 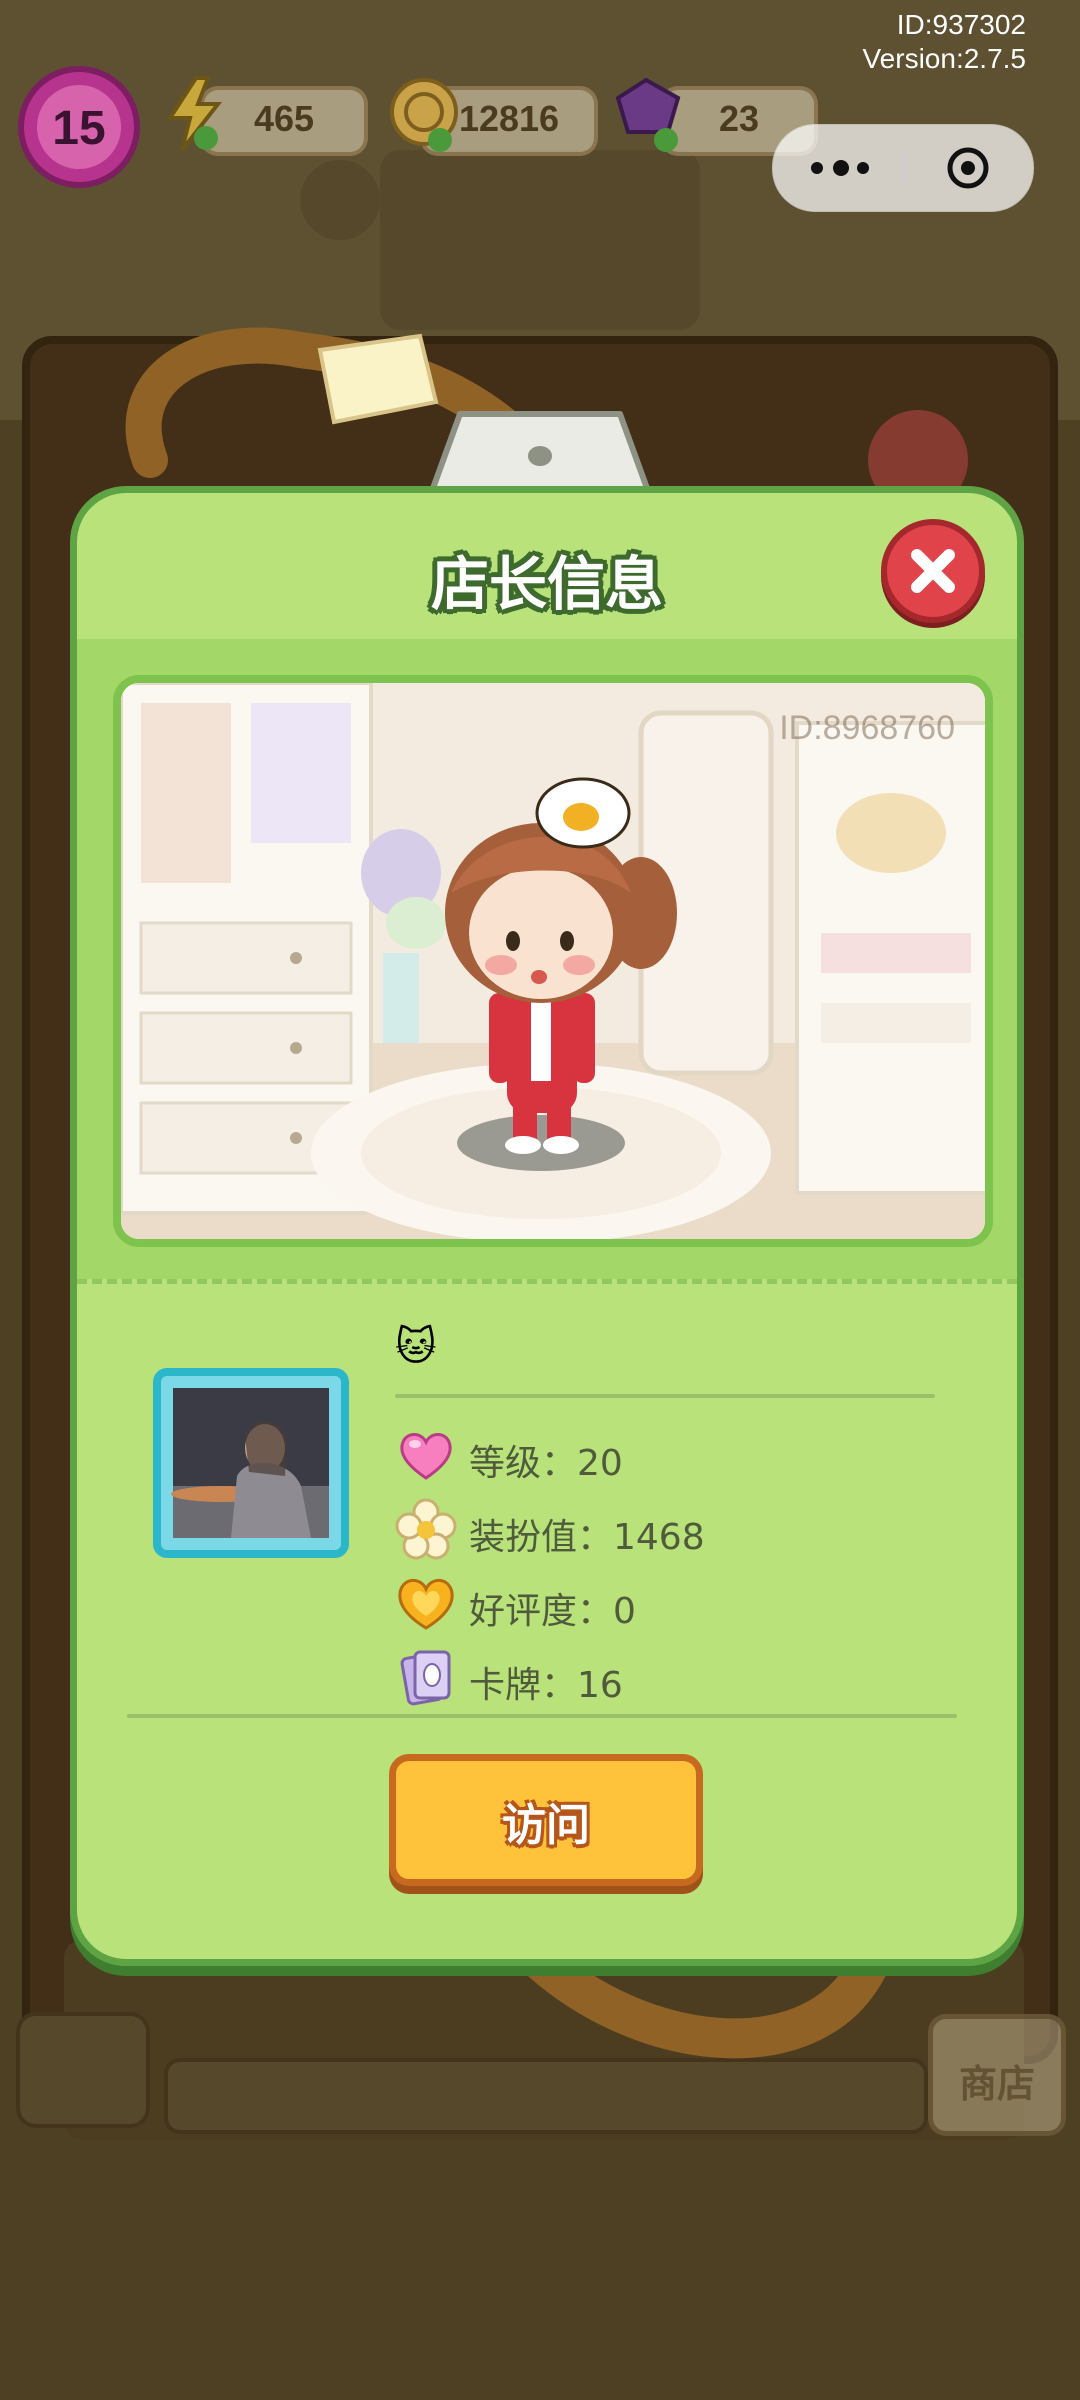 I want to click on card-icon, so click(x=425, y=1678).